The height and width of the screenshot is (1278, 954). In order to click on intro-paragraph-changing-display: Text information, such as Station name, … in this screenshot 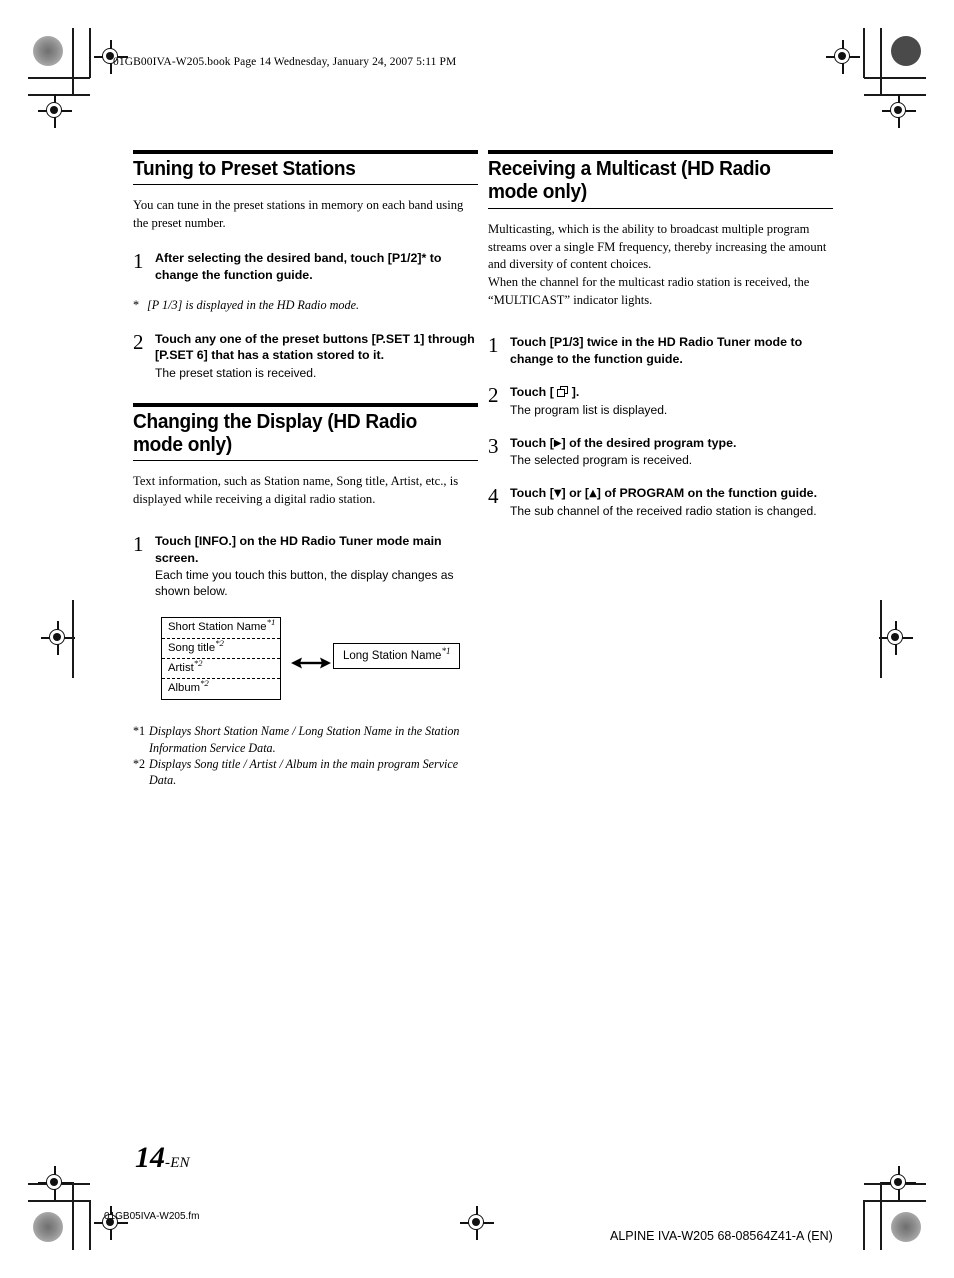, I will do `click(305, 491)`.